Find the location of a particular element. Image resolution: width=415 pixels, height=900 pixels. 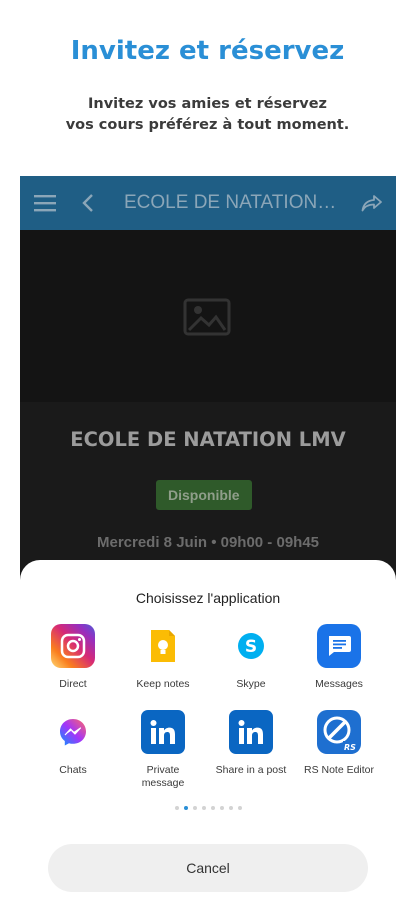

keep-notes-icon is located at coordinates (163, 646).